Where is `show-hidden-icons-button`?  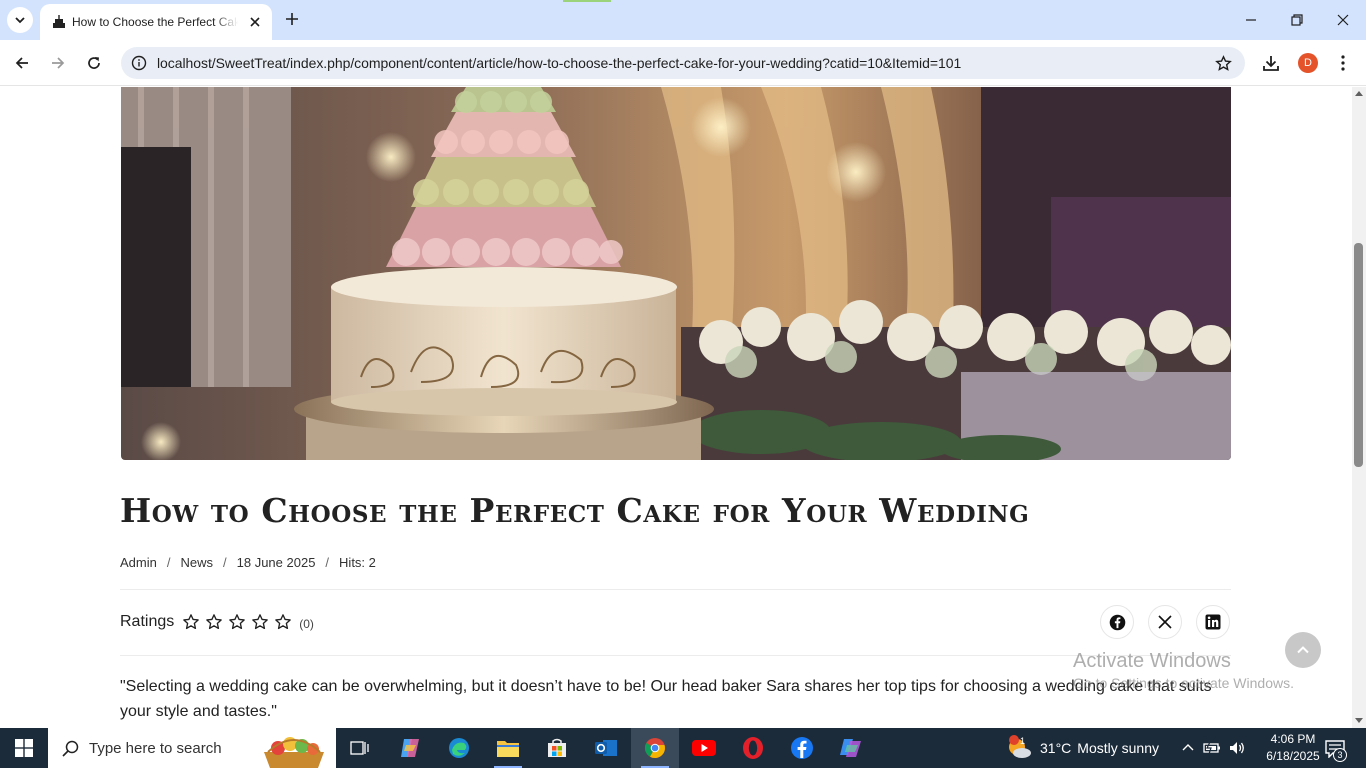 show-hidden-icons-button is located at coordinates (1188, 748).